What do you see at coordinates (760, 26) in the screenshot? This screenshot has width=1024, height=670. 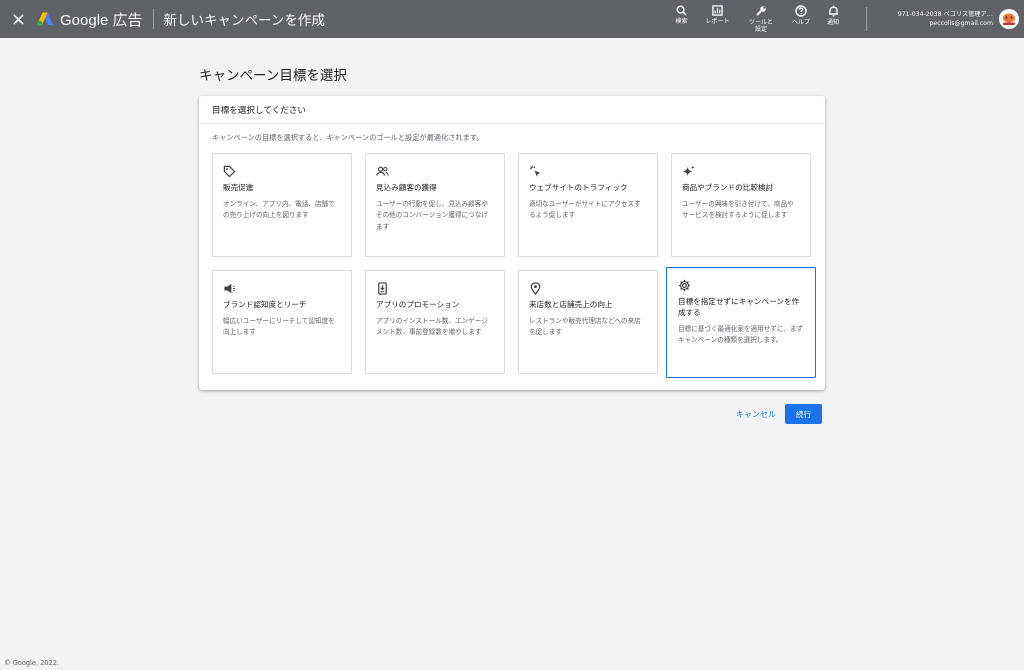 I see `tools-settings-label: ツールと 設定` at bounding box center [760, 26].